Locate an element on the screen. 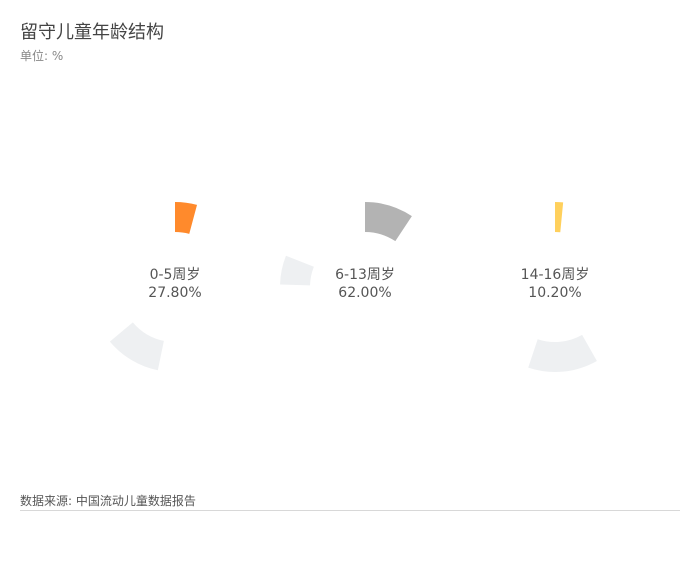 The width and height of the screenshot is (700, 576). gauge-category-label: 6-13周岁 is located at coordinates (365, 275).